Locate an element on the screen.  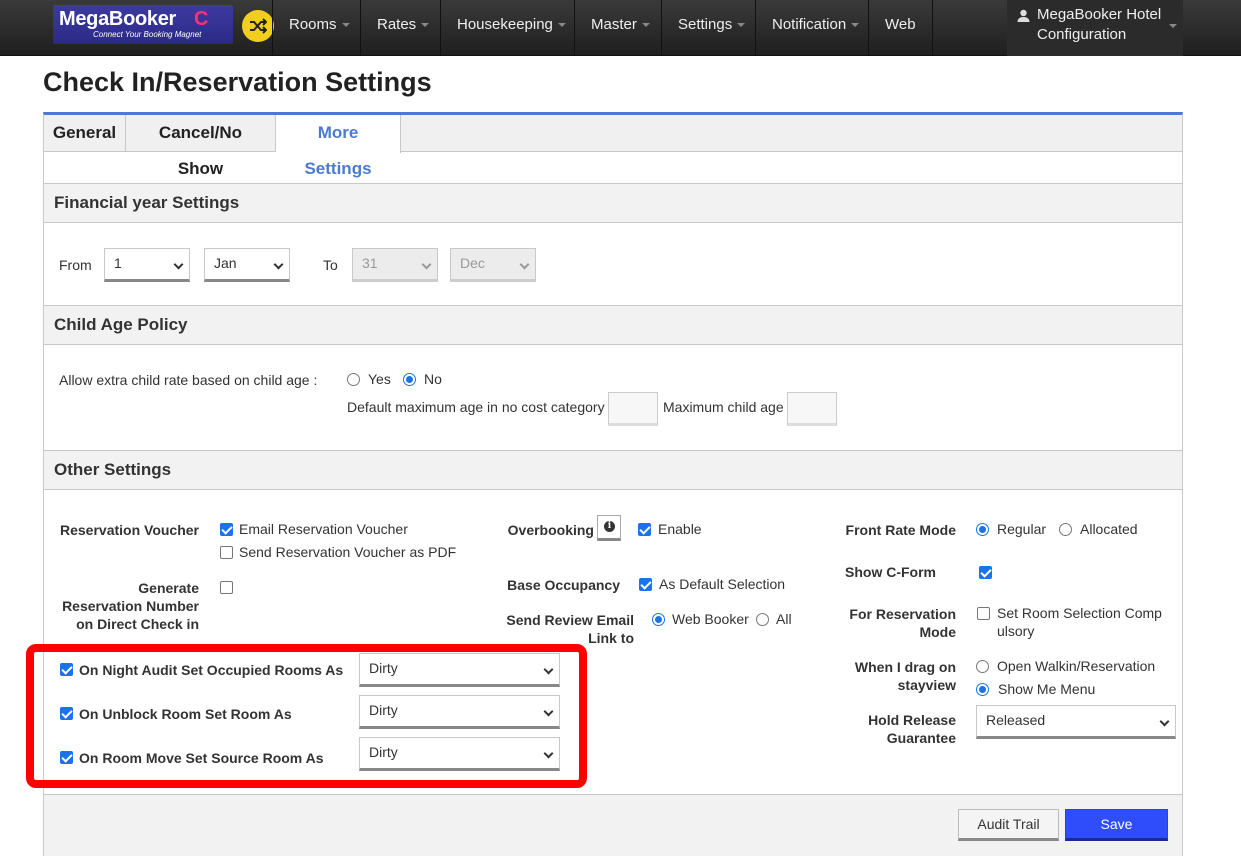
megabooker-logo: MegaBooker C Connect Your Booking Magnet is located at coordinates (143, 24).